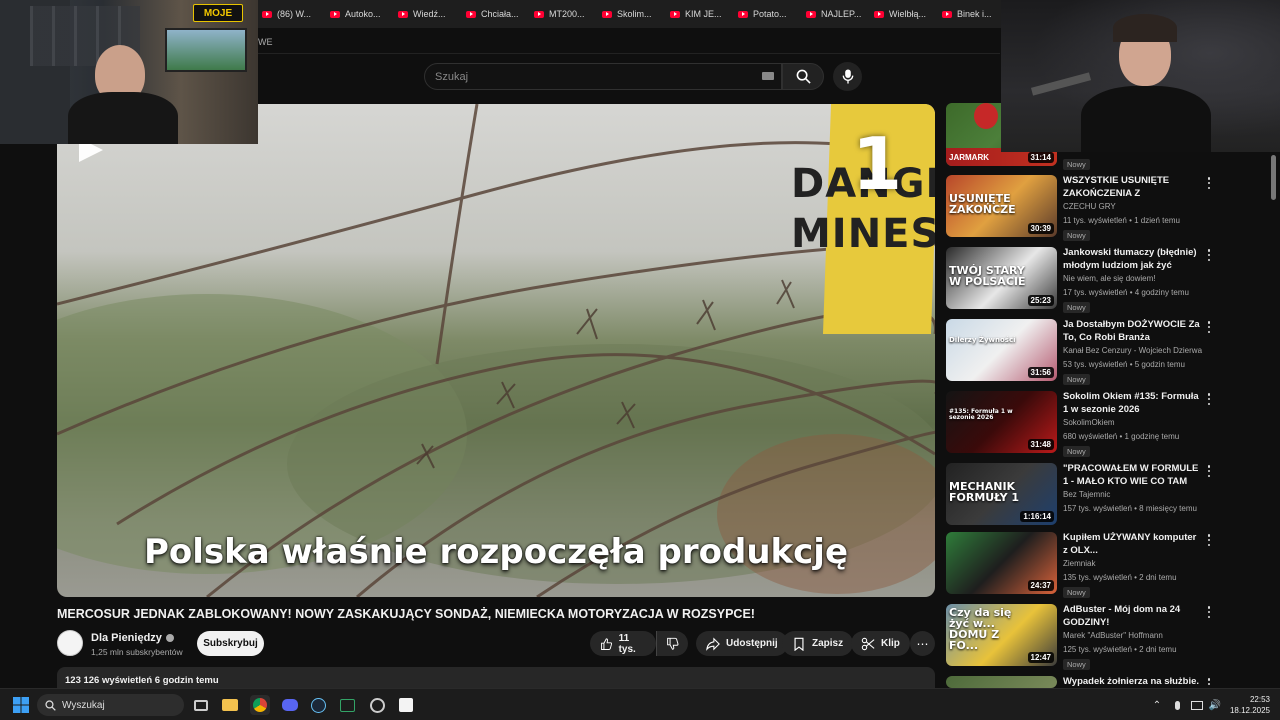  What do you see at coordinates (1001, 563) in the screenshot?
I see `recommendation-thumbnail: 24:37` at bounding box center [1001, 563].